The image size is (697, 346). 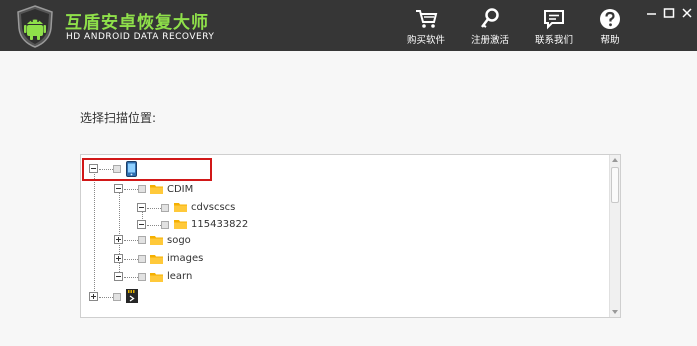 I want to click on tree-node-label: images, so click(x=185, y=258).